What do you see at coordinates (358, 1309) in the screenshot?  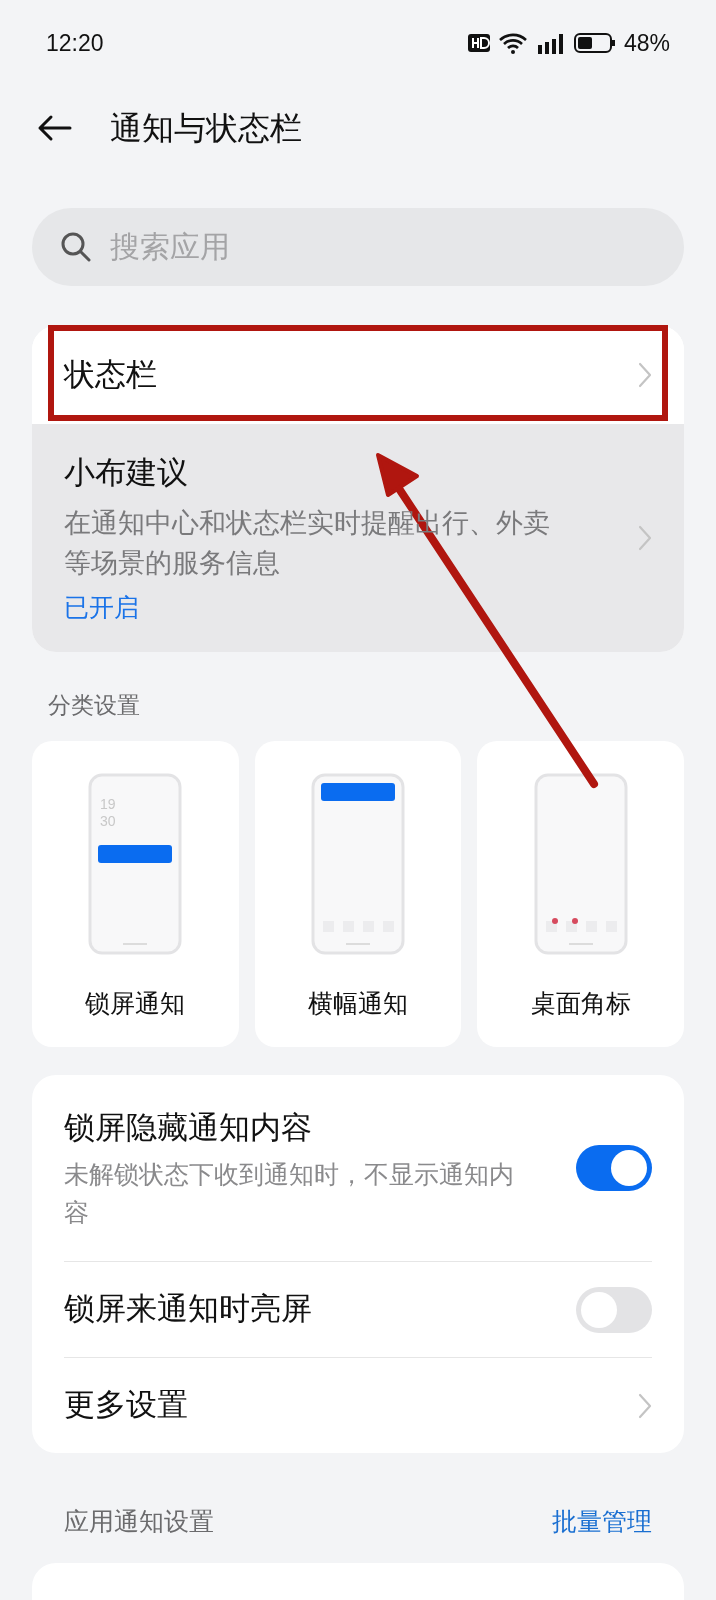 I see `settings-row: 锁屏来通知时亮屏` at bounding box center [358, 1309].